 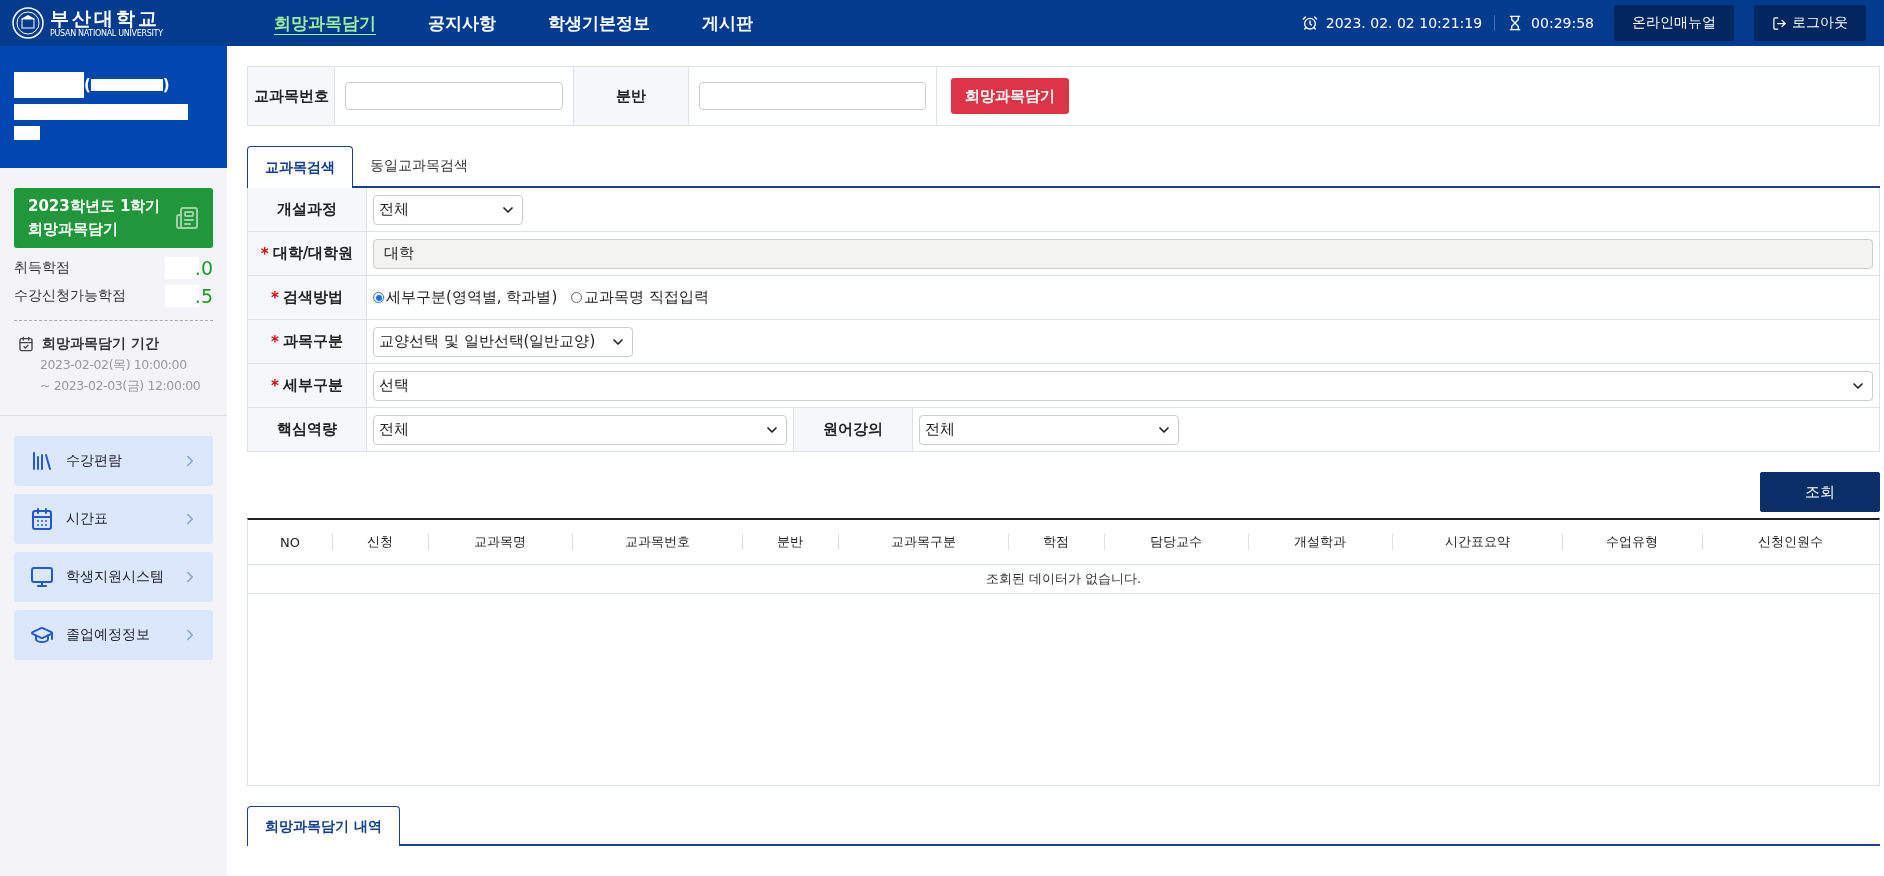 I want to click on nav-link: 게시판, so click(x=727, y=23).